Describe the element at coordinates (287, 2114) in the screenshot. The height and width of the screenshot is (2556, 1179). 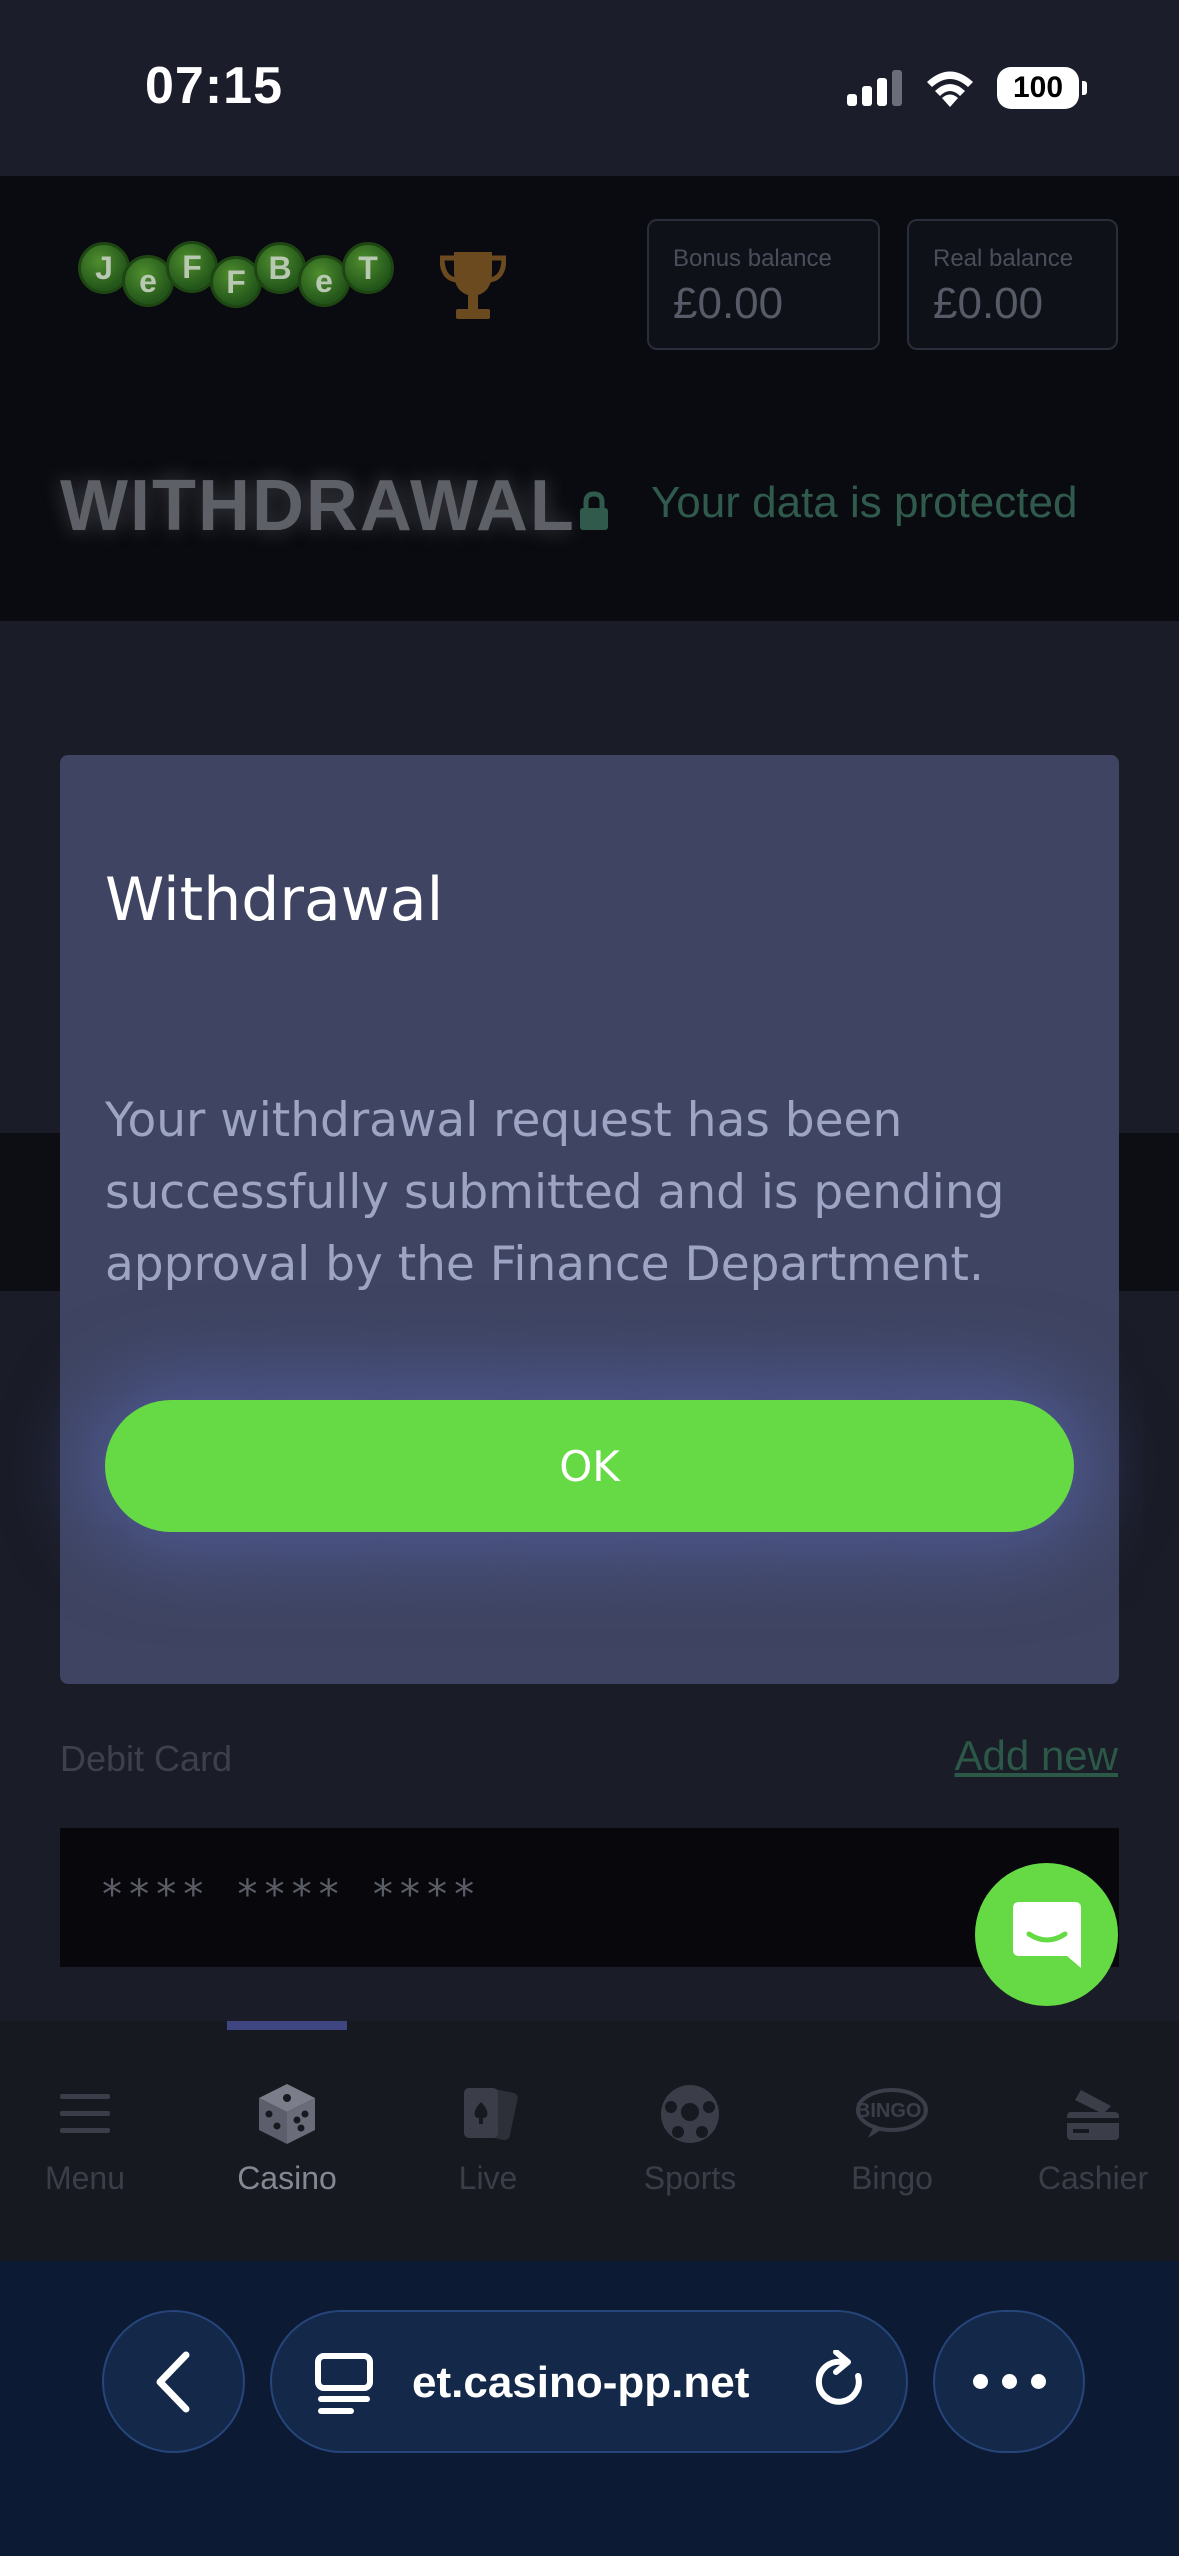
I see `dice-icon` at that location.